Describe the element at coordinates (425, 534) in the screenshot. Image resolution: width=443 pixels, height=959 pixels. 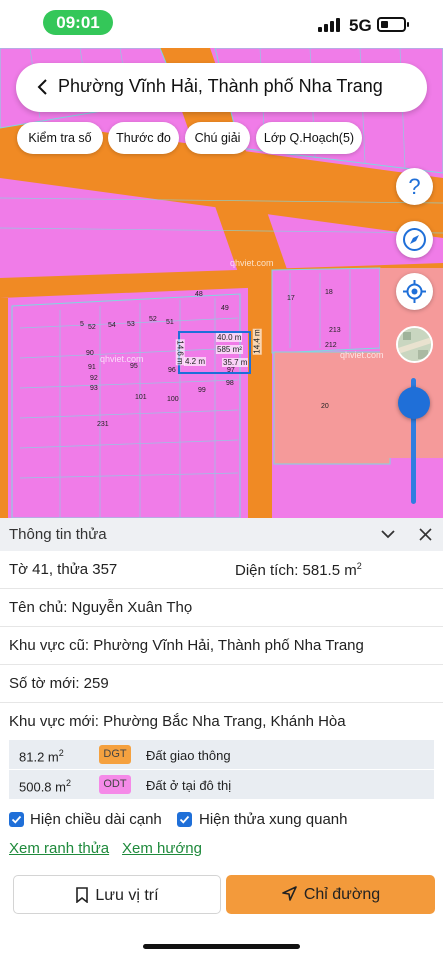
I see `close-icon` at that location.